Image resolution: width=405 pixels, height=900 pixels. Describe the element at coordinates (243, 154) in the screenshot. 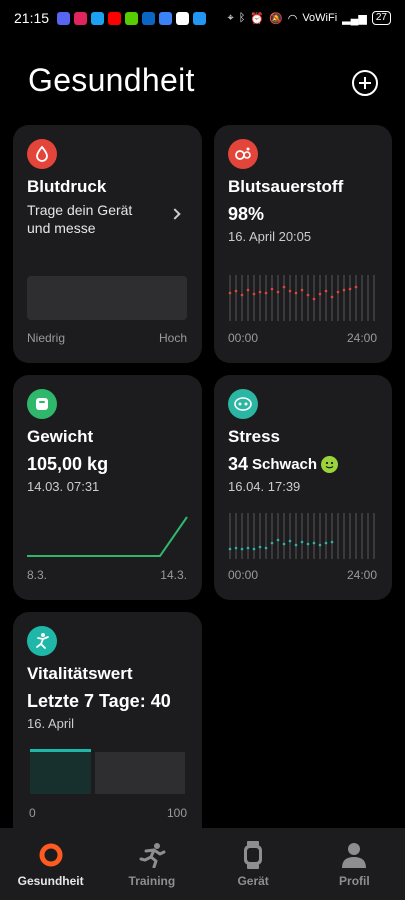

I see `oxygen-icon` at that location.